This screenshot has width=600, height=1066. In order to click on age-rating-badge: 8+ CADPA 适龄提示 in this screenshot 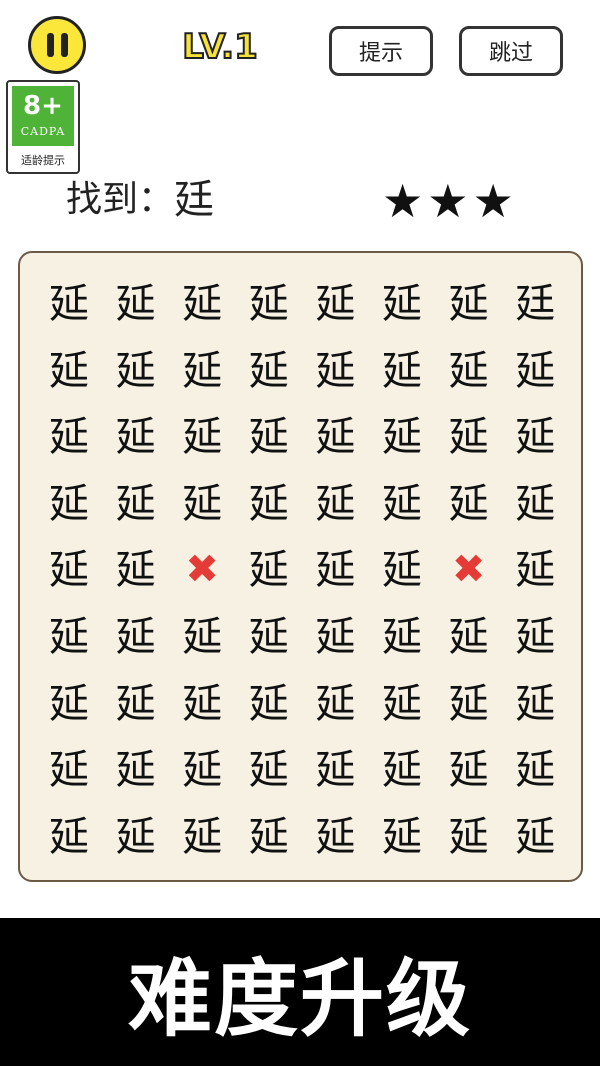, I will do `click(43, 127)`.